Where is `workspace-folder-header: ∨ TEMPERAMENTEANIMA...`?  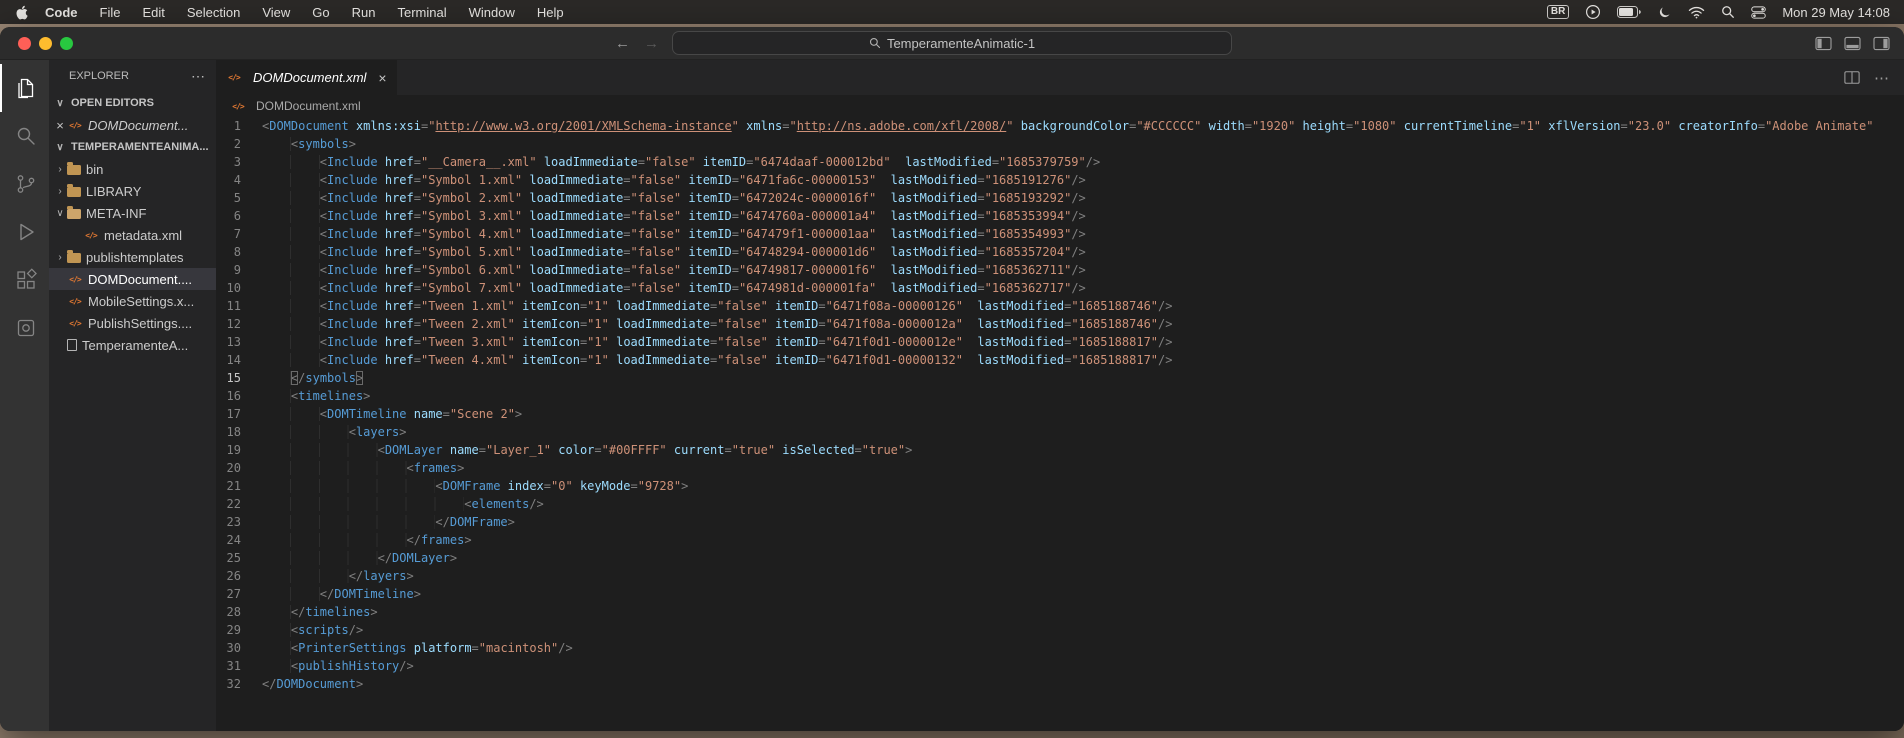
workspace-folder-header: ∨ TEMPERAMENTEANIMA... is located at coordinates (132, 147).